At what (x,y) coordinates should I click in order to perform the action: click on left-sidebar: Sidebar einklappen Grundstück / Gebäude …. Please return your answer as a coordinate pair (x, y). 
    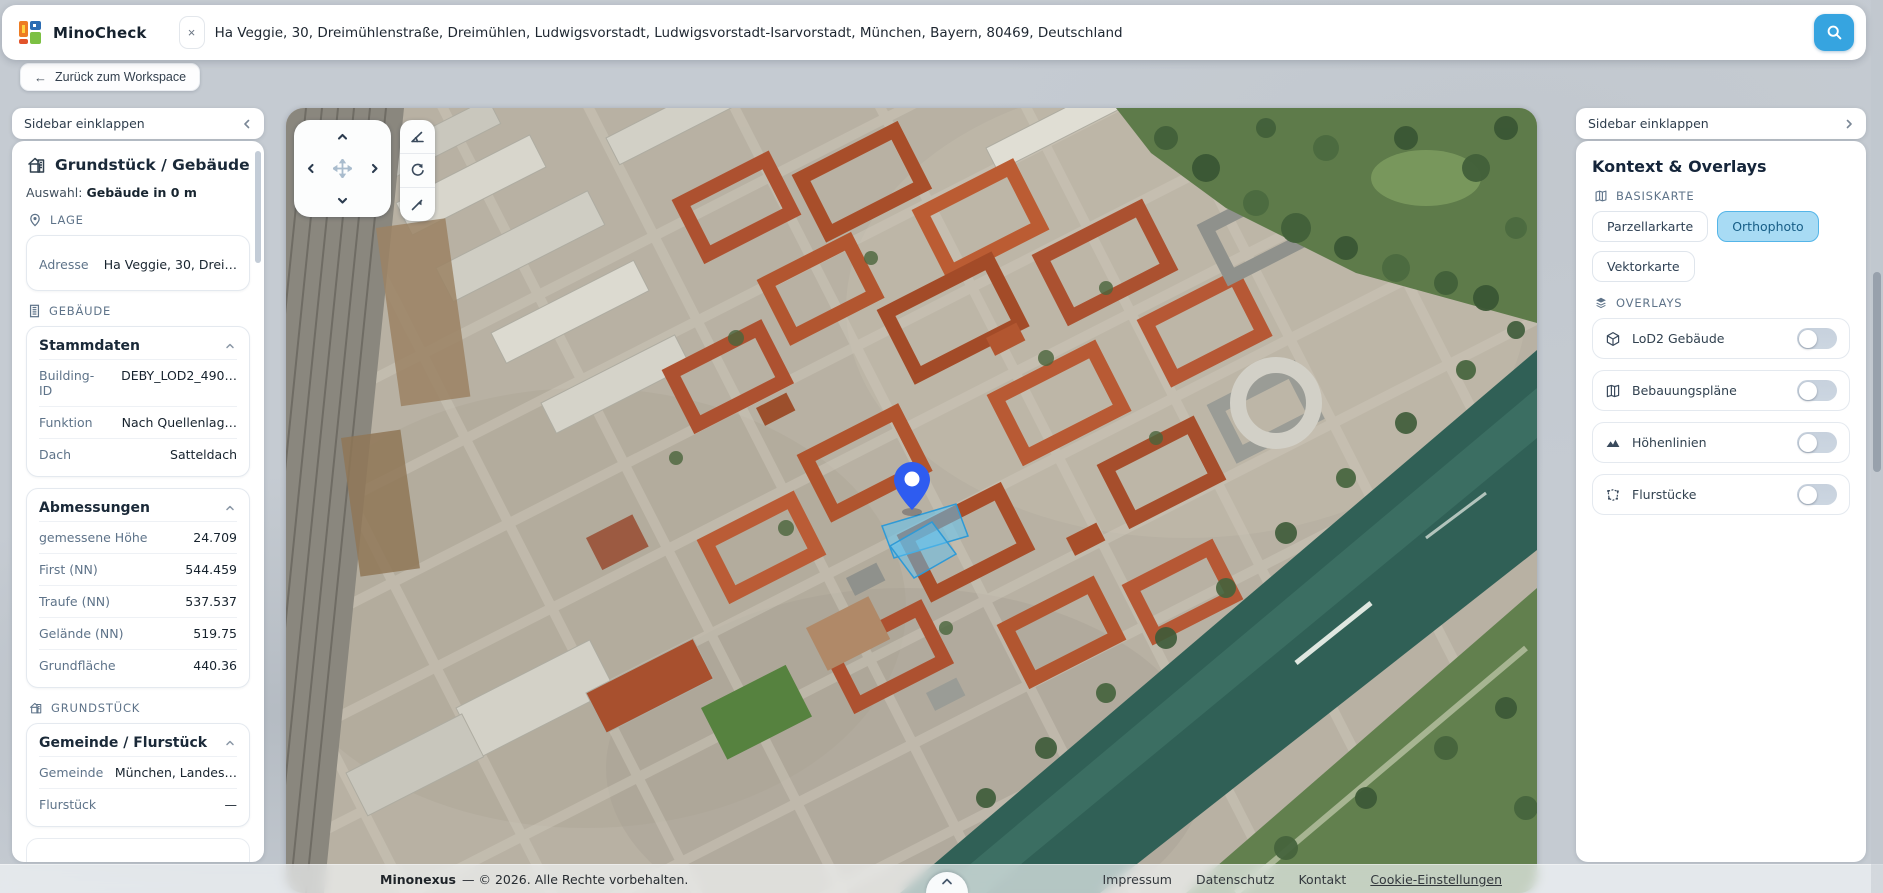
    Looking at the image, I should click on (138, 485).